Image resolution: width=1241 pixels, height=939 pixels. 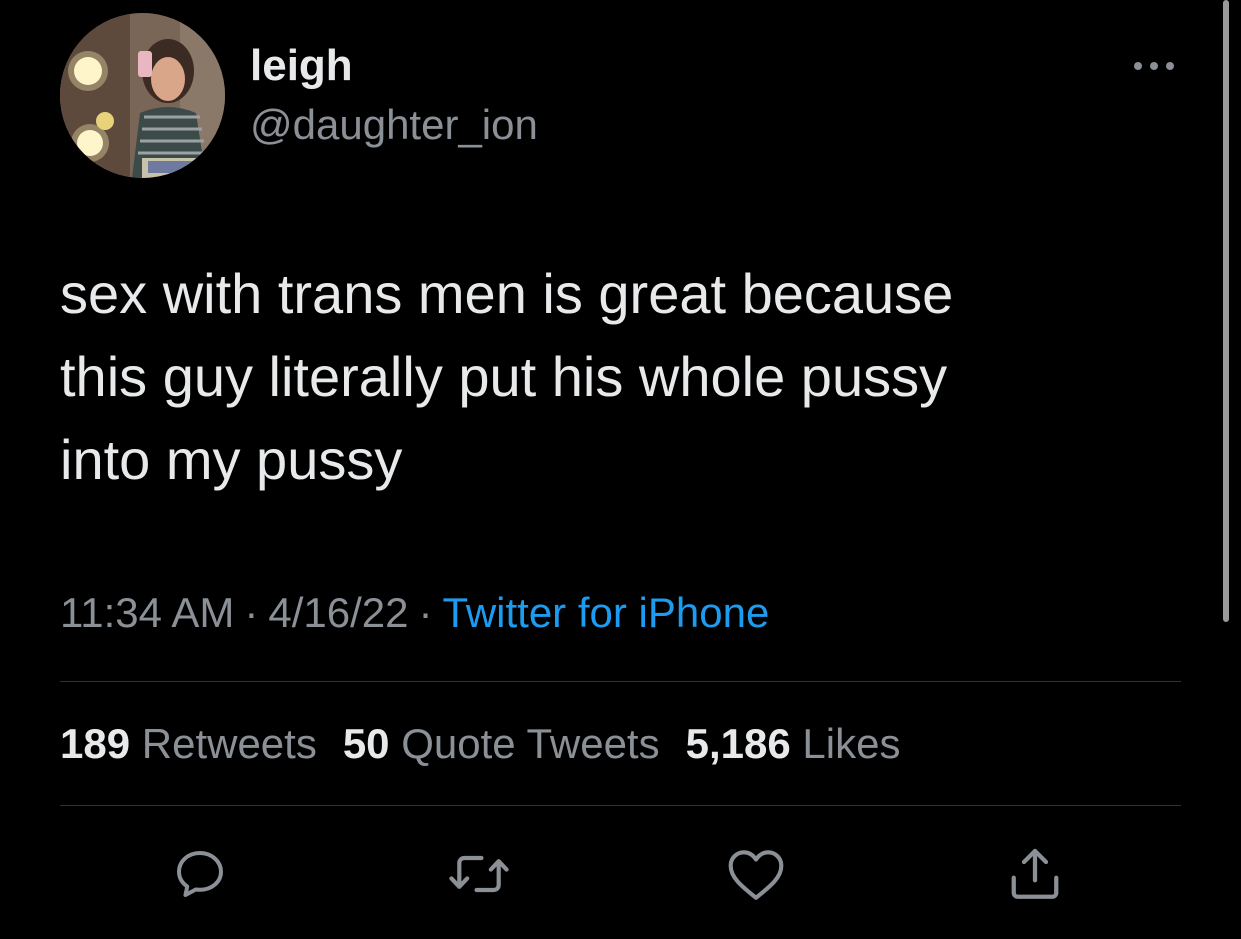 What do you see at coordinates (147, 612) in the screenshot?
I see `tweet-time: 11:34 AM` at bounding box center [147, 612].